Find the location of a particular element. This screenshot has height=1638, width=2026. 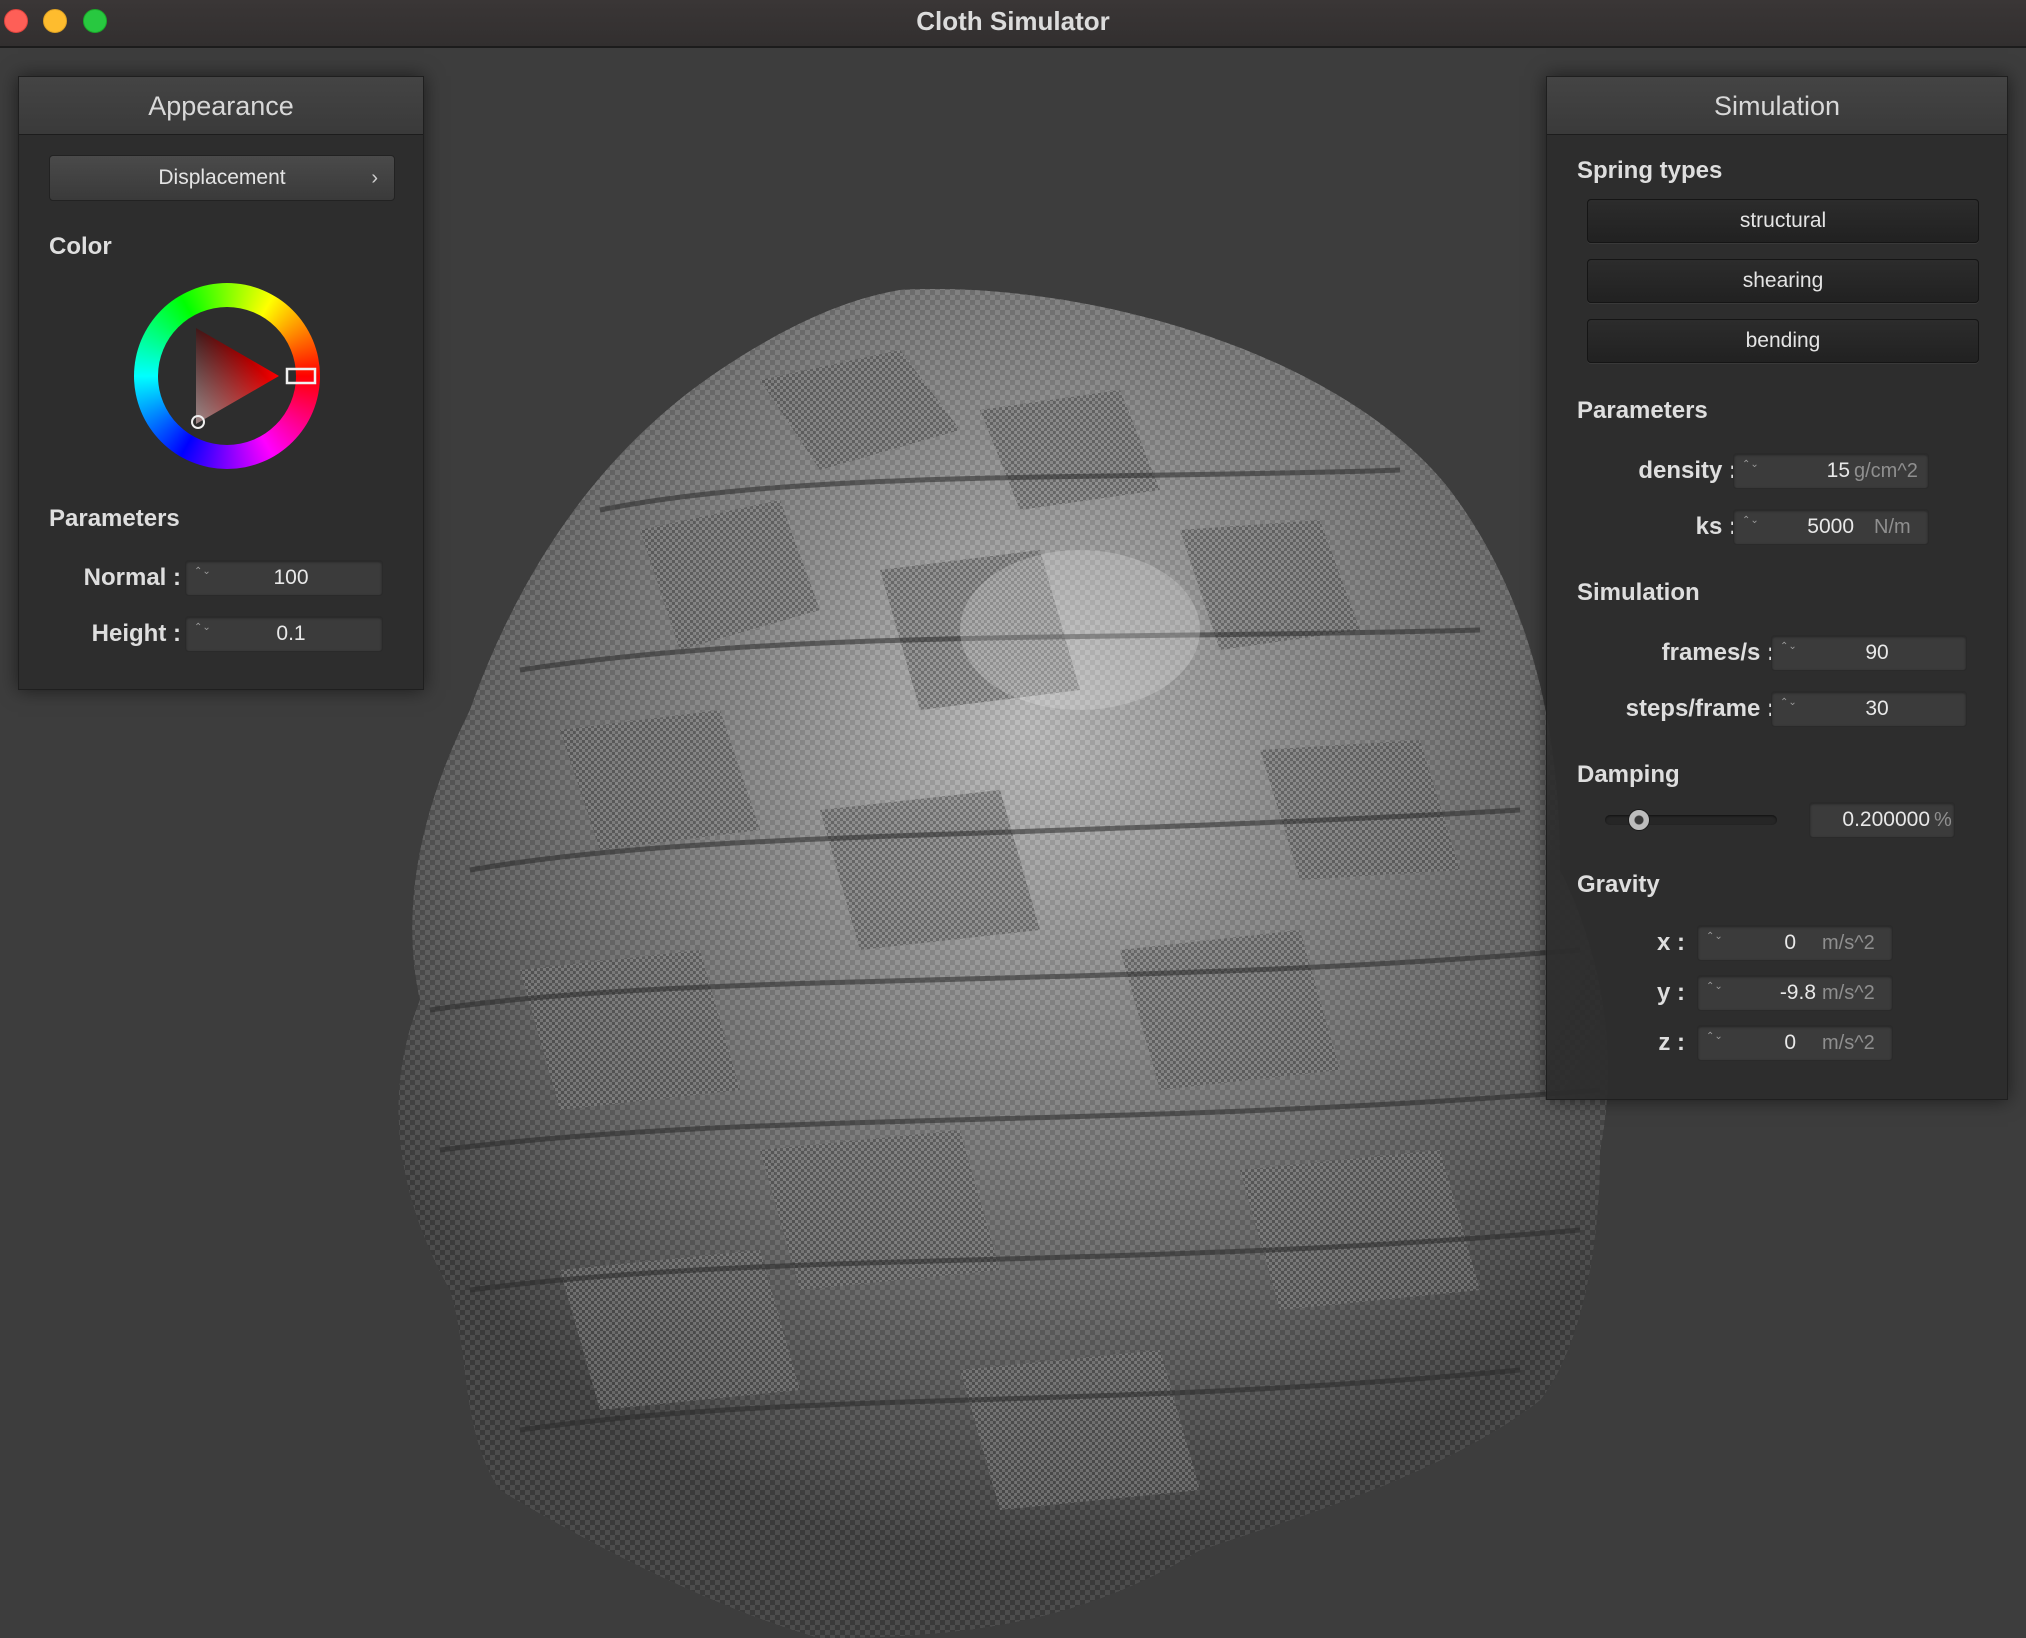

gravity-x-input: ⌃⌄ 0 m/s^2 is located at coordinates (1795, 943).